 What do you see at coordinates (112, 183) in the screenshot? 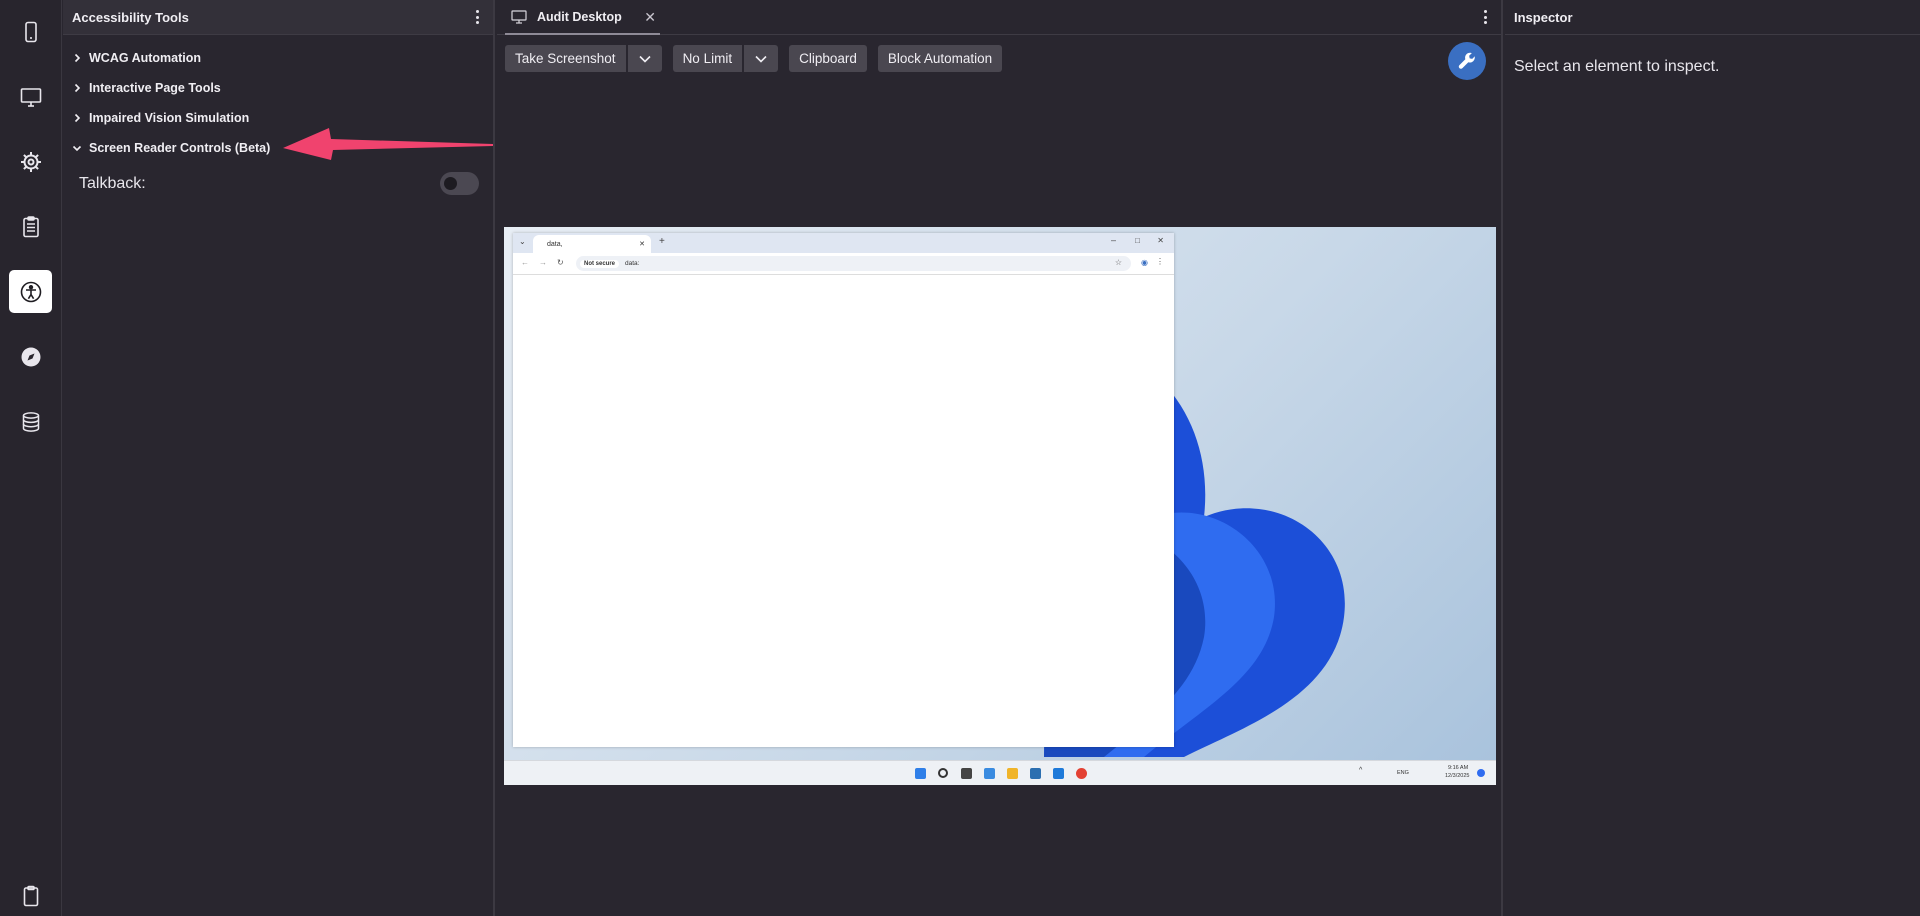
I see `talkback-label: Talkback:` at bounding box center [112, 183].